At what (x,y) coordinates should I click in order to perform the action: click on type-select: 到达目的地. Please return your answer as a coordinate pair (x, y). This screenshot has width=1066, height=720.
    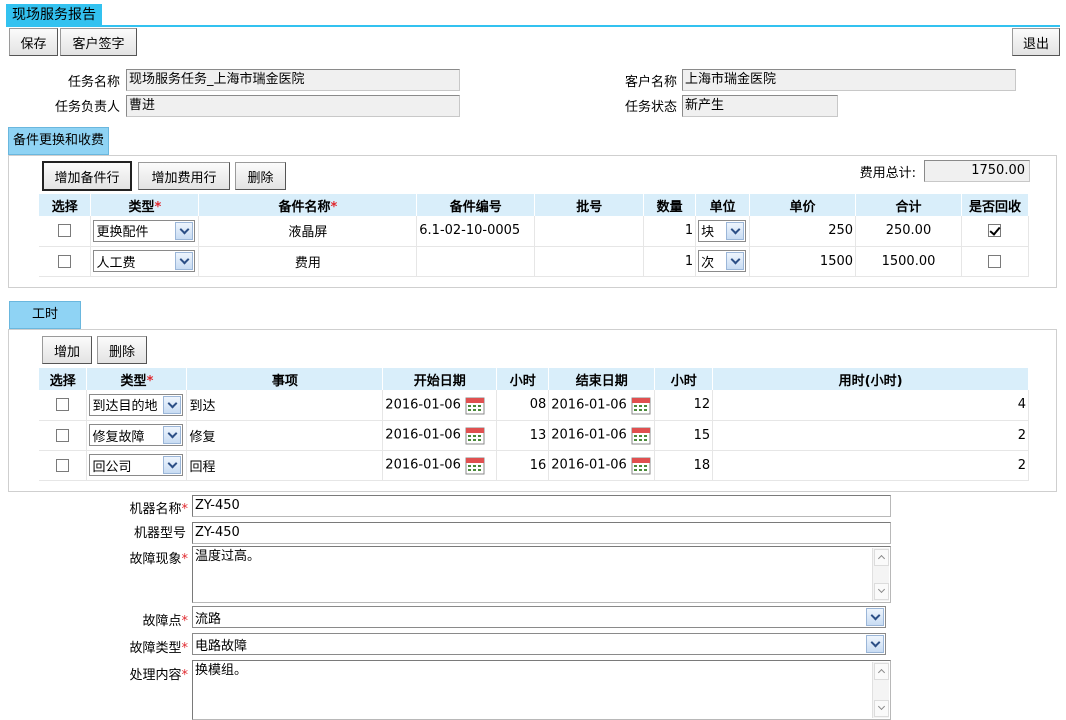
    Looking at the image, I should click on (136, 404).